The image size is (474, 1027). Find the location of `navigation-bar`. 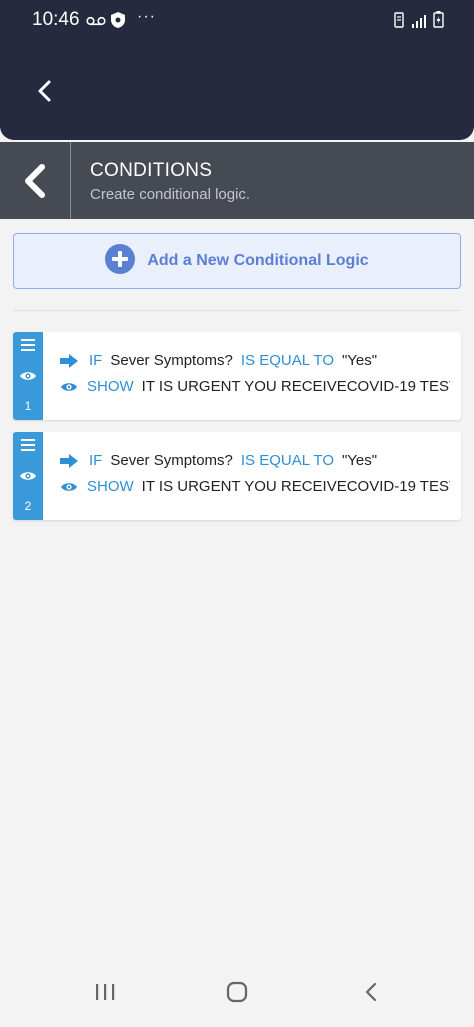

navigation-bar is located at coordinates (237, 995).